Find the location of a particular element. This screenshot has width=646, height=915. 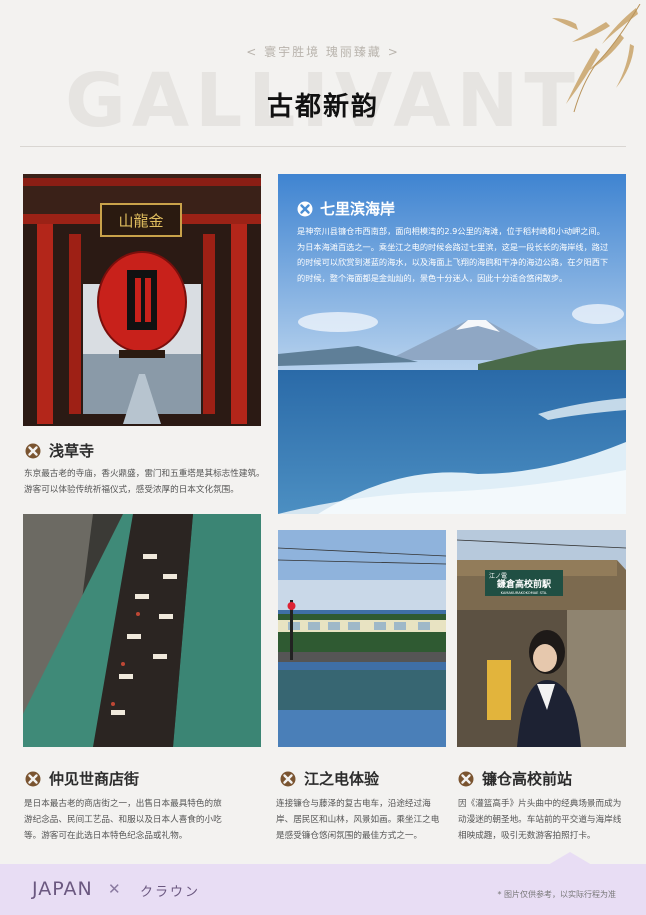

enoden-title-row: 江之电体验 is located at coordinates (329, 778).